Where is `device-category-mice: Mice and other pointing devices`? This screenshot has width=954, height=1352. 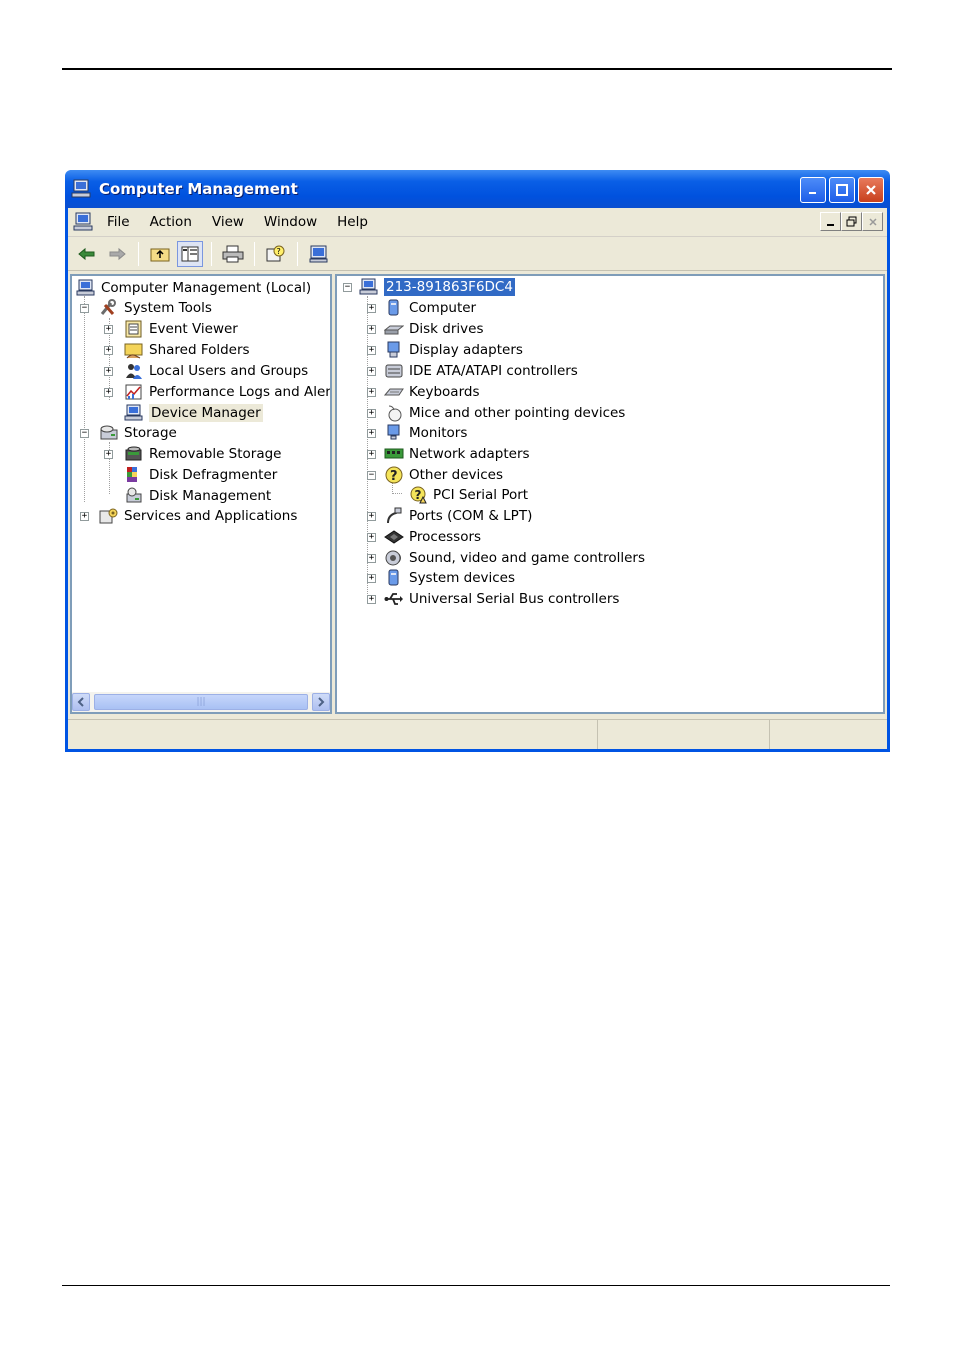 device-category-mice: Mice and other pointing devices is located at coordinates (504, 413).